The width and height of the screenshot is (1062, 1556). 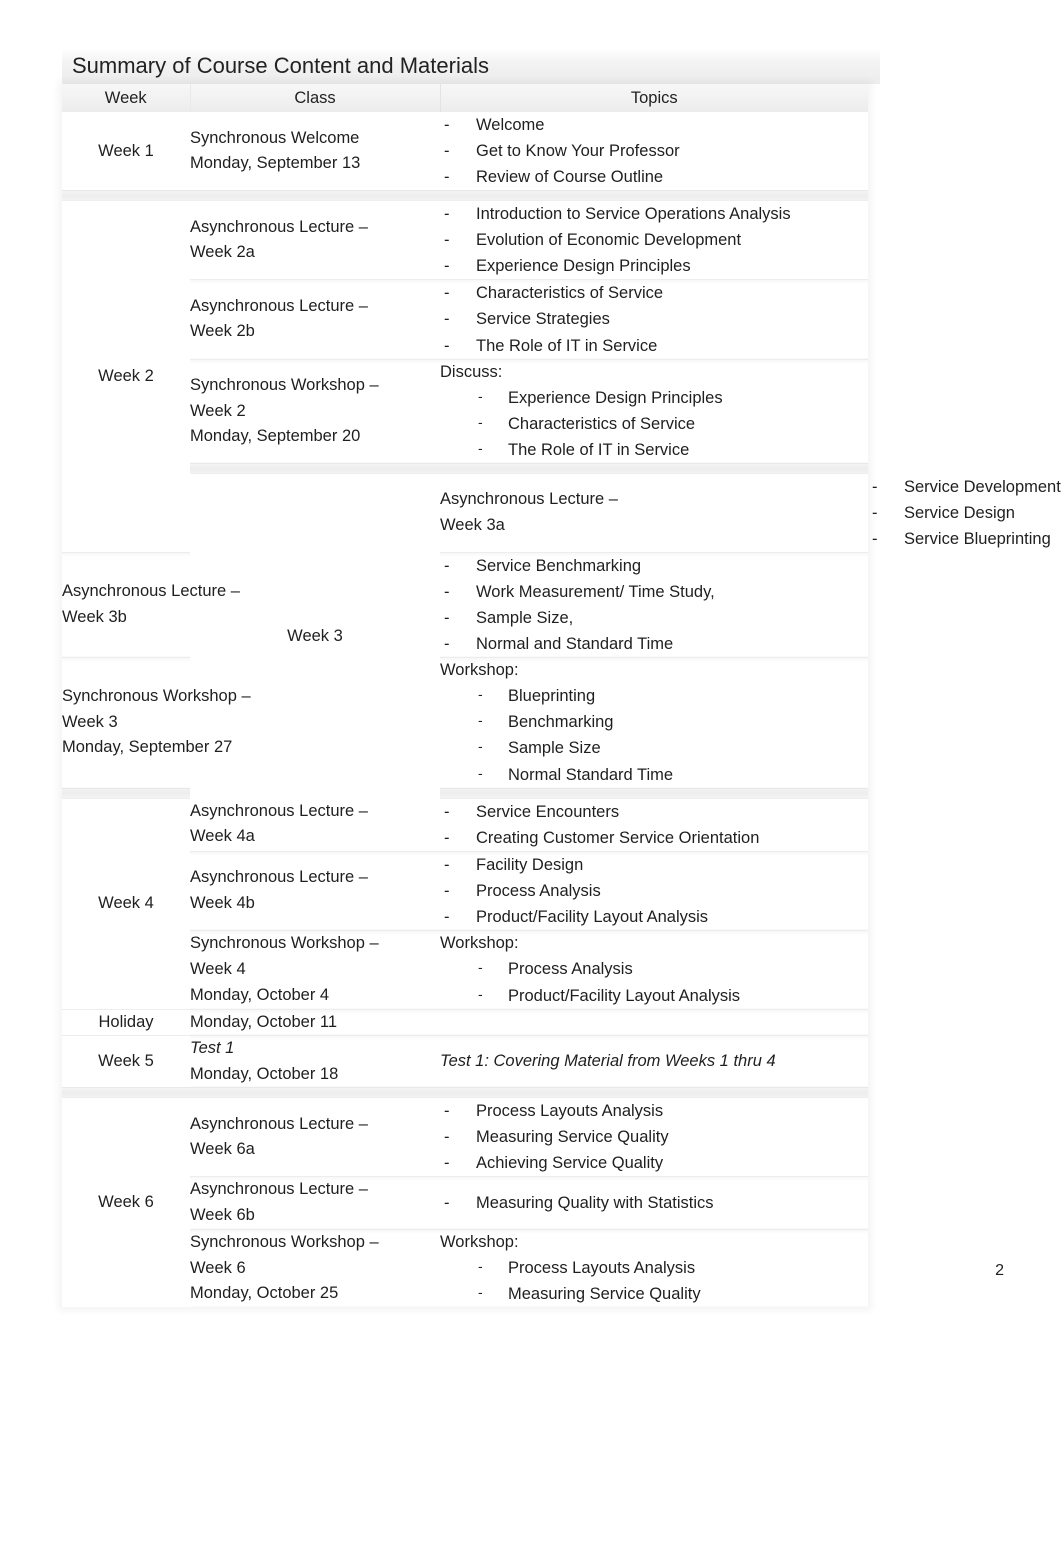 What do you see at coordinates (654, 450) in the screenshot?
I see `topic-item: The Role of IT in Service` at bounding box center [654, 450].